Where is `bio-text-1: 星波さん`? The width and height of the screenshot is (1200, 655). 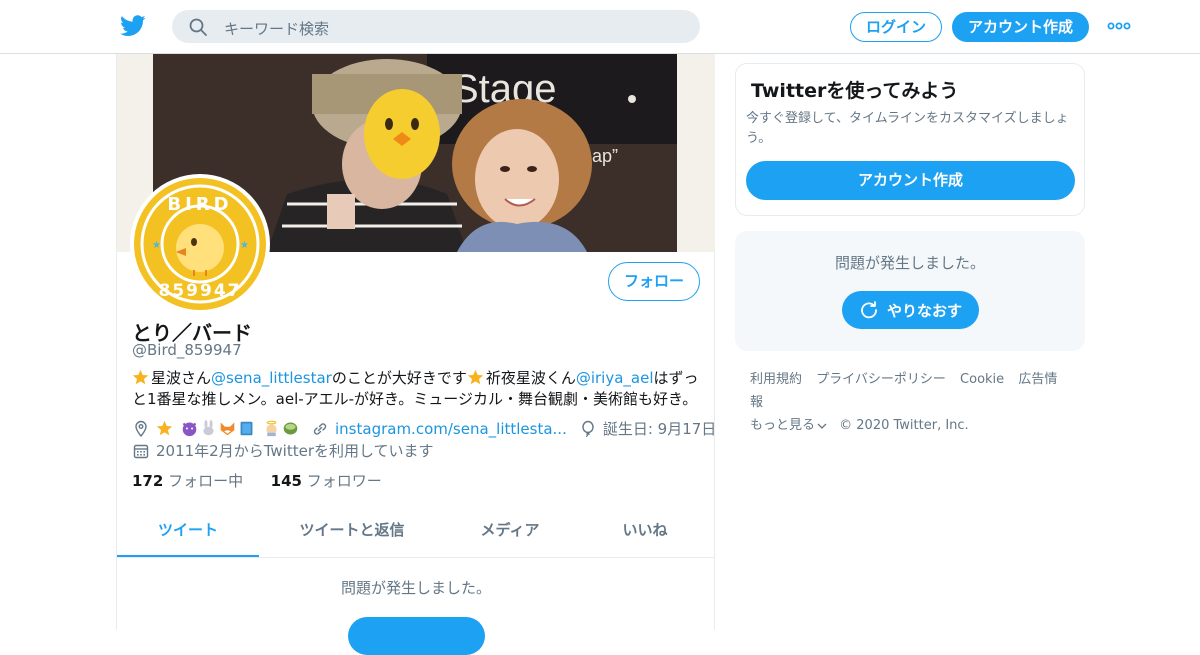
bio-text-1: 星波さん is located at coordinates (181, 378).